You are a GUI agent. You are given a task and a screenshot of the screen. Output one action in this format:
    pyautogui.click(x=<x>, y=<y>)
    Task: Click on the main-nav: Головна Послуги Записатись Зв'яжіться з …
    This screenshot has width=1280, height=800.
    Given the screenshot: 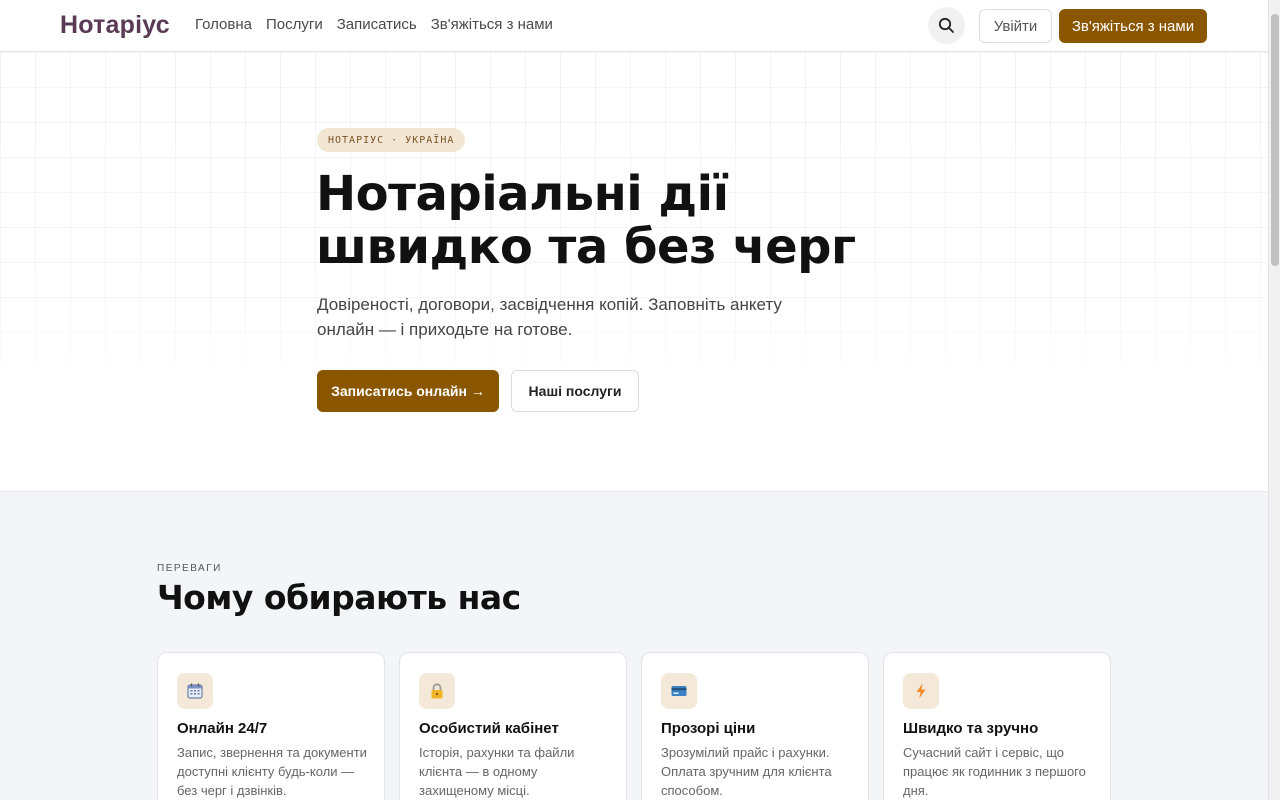 What is the action you would take?
    pyautogui.click(x=374, y=25)
    